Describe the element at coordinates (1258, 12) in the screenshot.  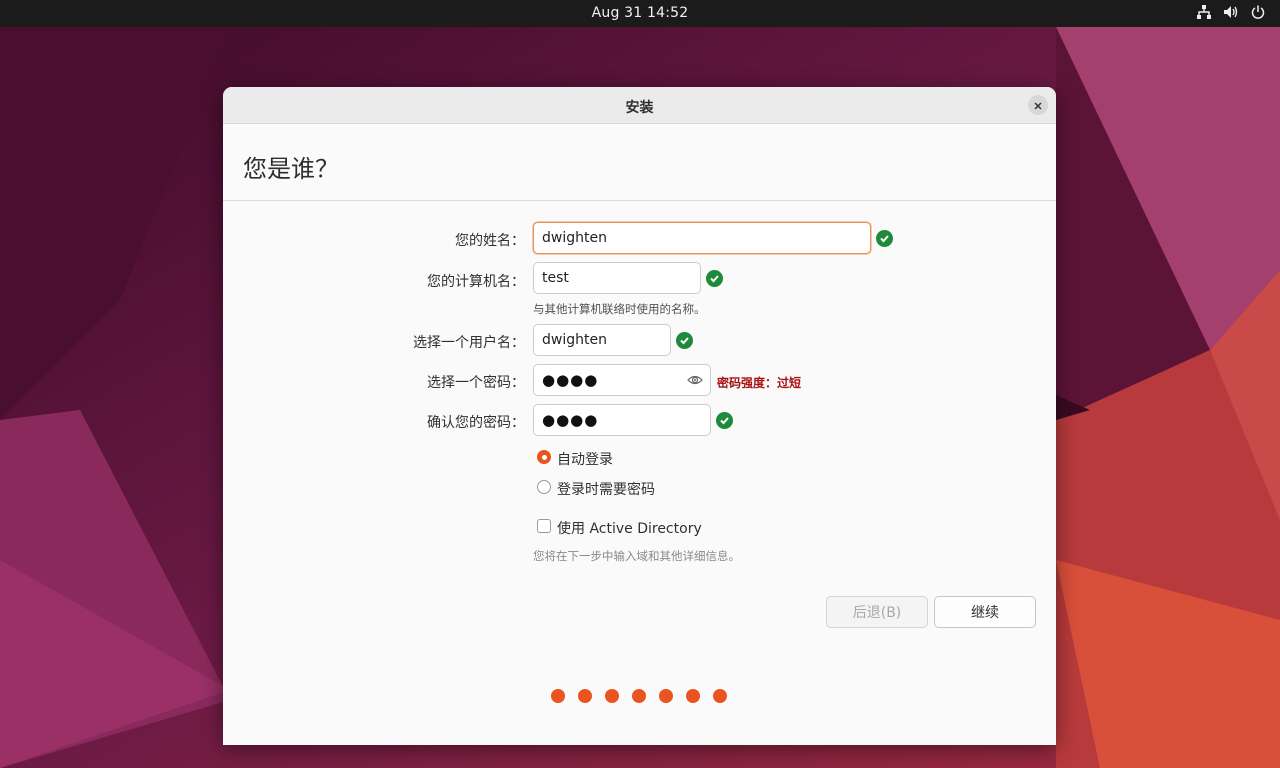
I see `power-icon` at that location.